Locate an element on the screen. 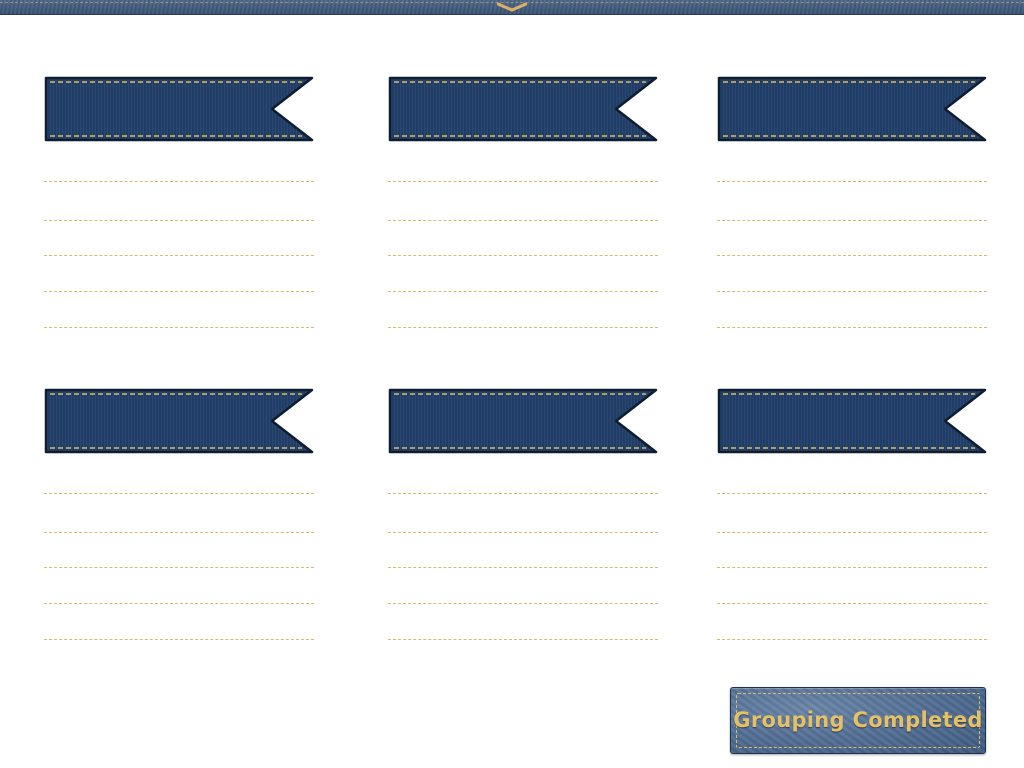  chevron-down-icon is located at coordinates (512, 7).